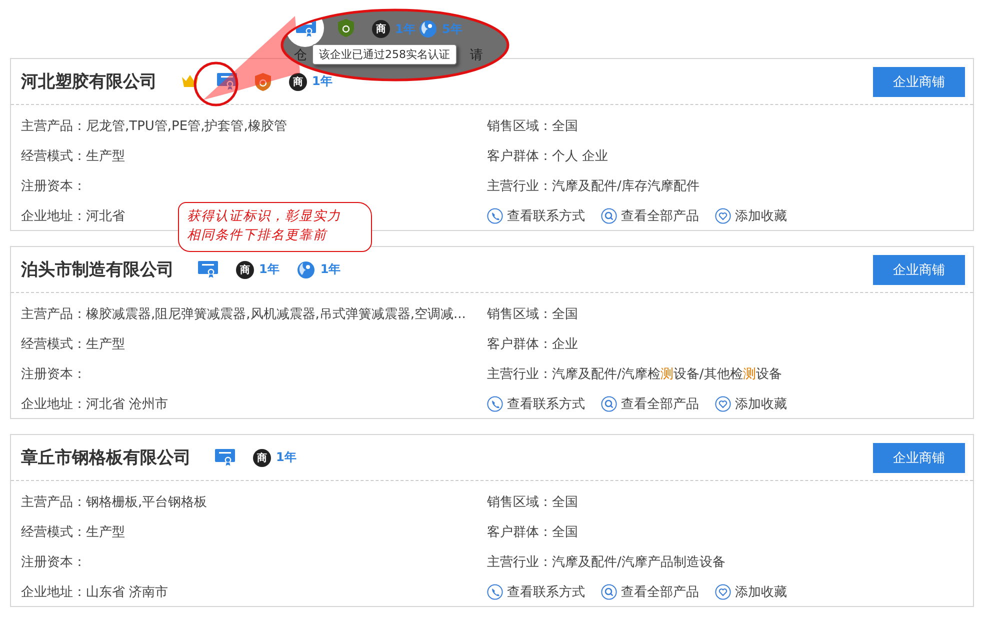  Describe the element at coordinates (94, 592) in the screenshot. I see `info-text: 企业地址：山东省 济南市` at that location.